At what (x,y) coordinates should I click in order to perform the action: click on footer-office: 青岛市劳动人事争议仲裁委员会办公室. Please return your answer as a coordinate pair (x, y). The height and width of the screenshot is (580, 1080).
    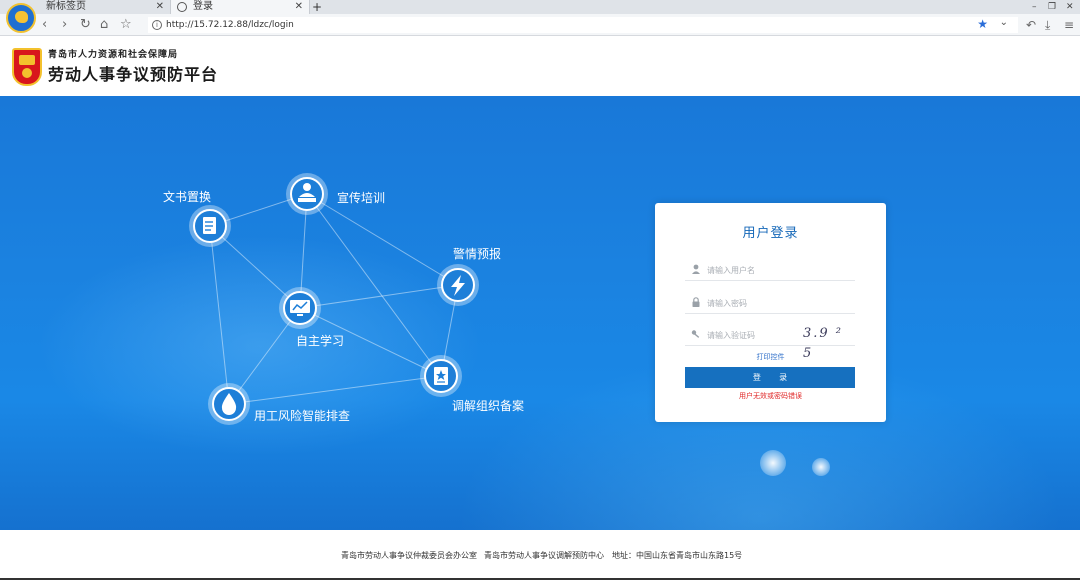
    Looking at the image, I should click on (409, 555).